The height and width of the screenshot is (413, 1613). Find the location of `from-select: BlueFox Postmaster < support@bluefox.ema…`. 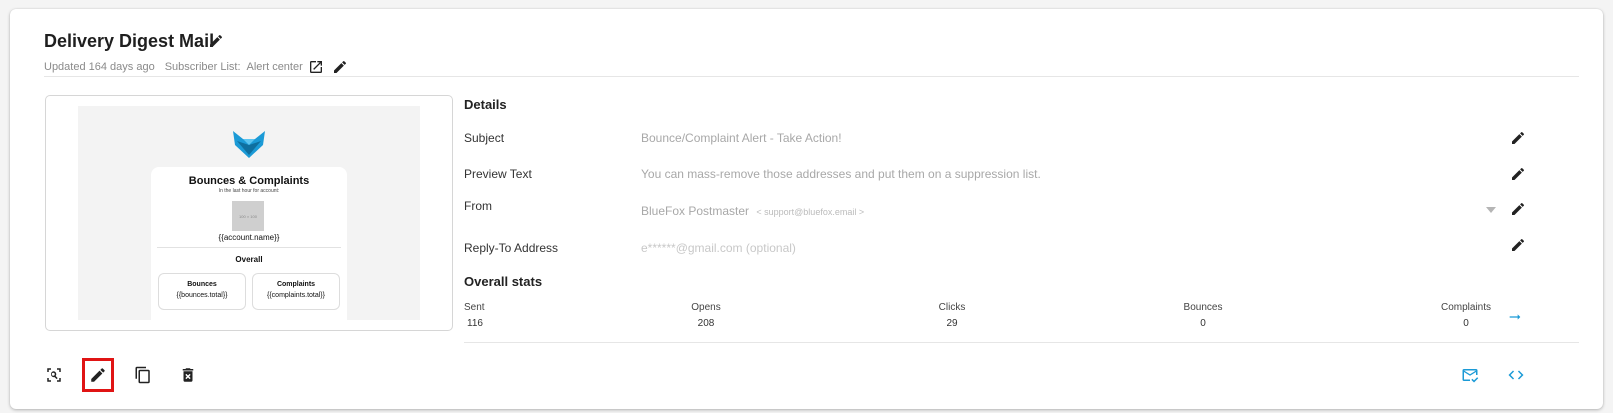

from-select: BlueFox Postmaster < support@bluefox.ema… is located at coordinates (752, 211).